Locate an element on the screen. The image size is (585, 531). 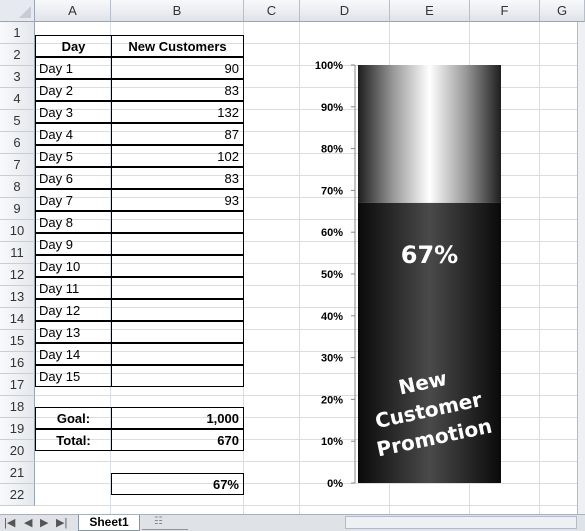
vertical-scrollbar is located at coordinates (581, 268).